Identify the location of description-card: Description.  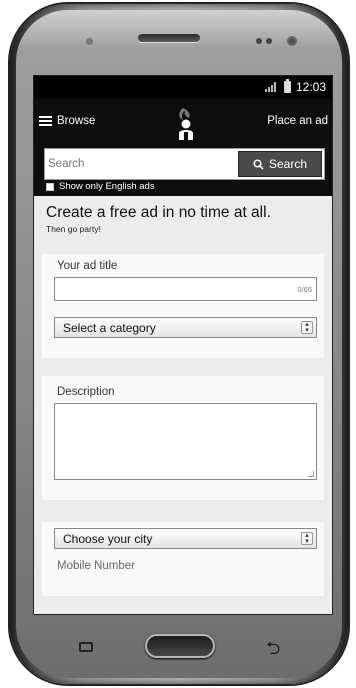
(183, 438).